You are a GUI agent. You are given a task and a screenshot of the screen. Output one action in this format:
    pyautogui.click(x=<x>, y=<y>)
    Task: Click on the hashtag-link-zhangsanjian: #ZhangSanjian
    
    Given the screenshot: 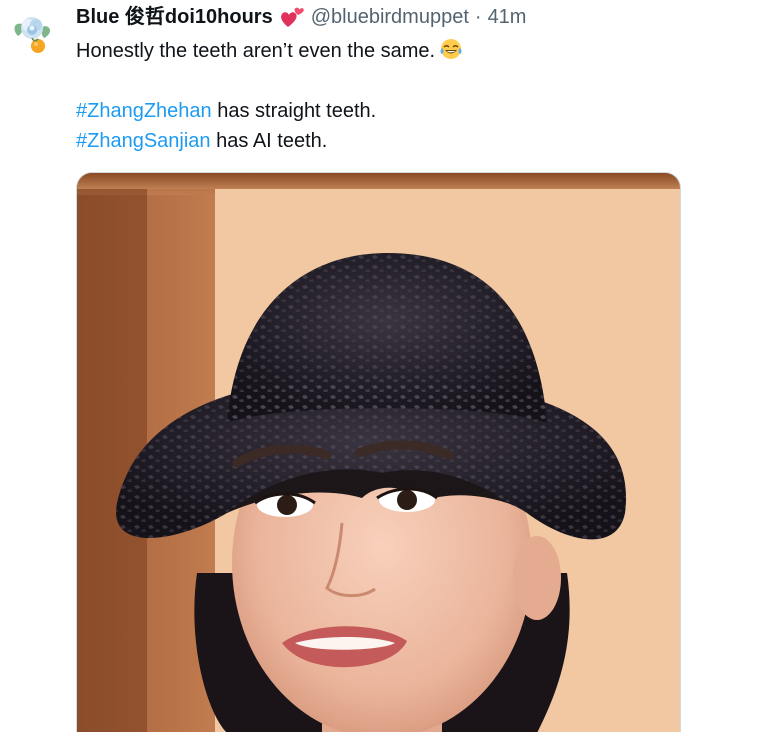 What is the action you would take?
    pyautogui.click(x=143, y=141)
    